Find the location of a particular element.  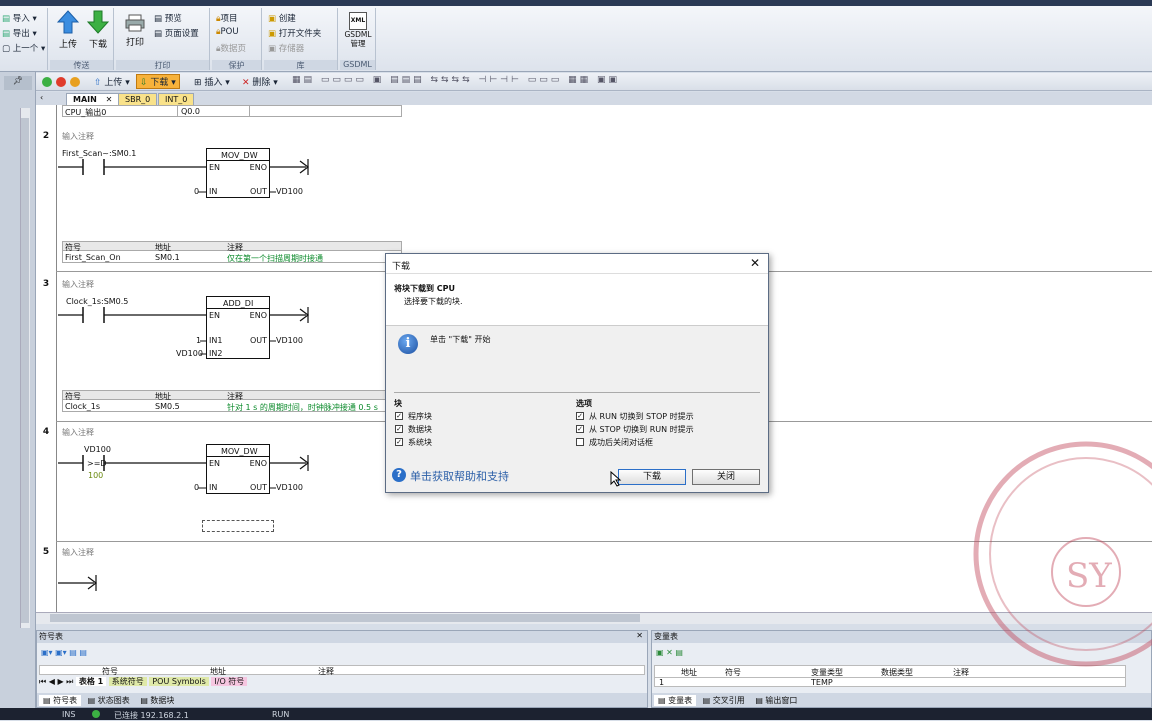

toolbar-download-button: ⇩ 下载 ▾ is located at coordinates (158, 81).